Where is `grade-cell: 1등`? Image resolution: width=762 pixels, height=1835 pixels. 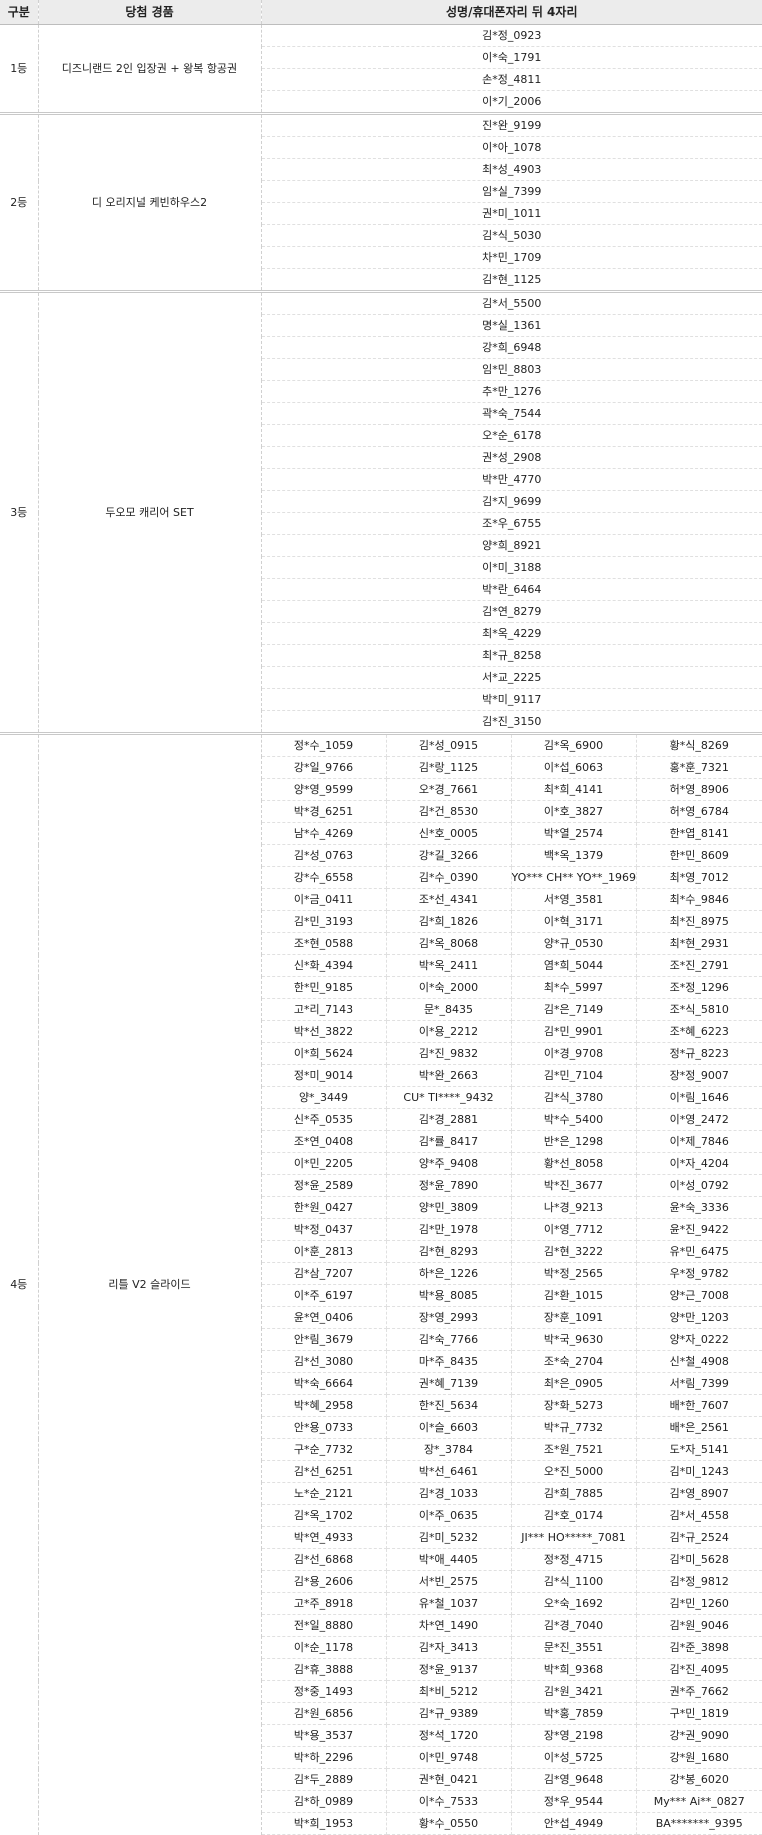
grade-cell: 1등 is located at coordinates (19, 69).